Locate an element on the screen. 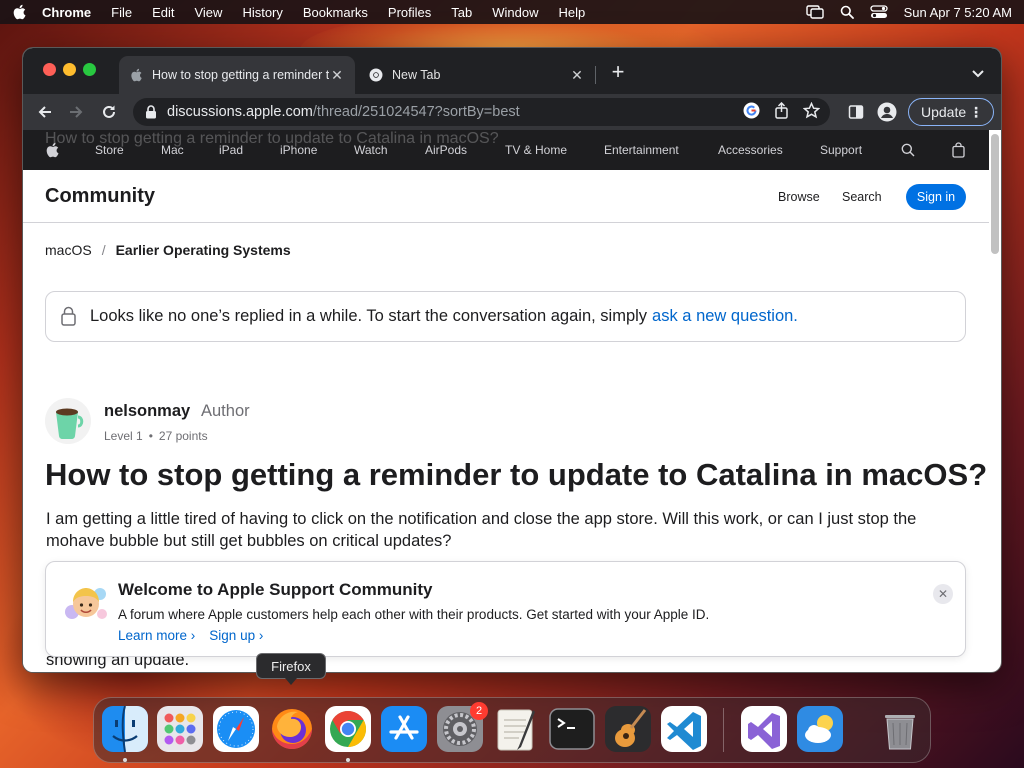 This screenshot has width=1024, height=768. lock-icon is located at coordinates (151, 112).